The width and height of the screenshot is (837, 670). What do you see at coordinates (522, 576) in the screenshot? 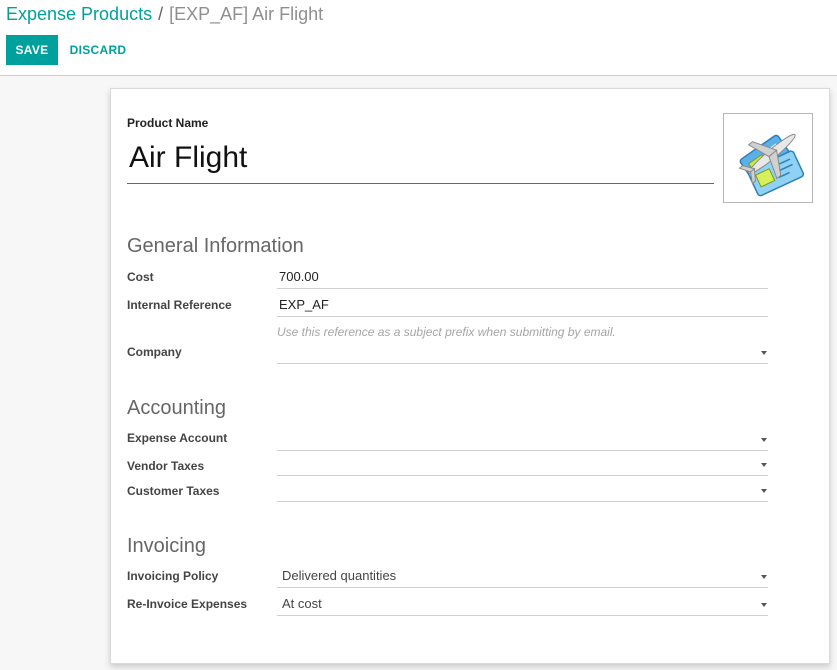
I see `invoicing-policy-select: Delivered quantities` at bounding box center [522, 576].